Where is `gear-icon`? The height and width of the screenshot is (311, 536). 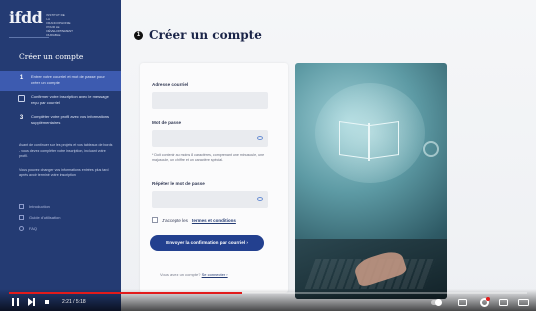 gear-icon is located at coordinates (431, 149).